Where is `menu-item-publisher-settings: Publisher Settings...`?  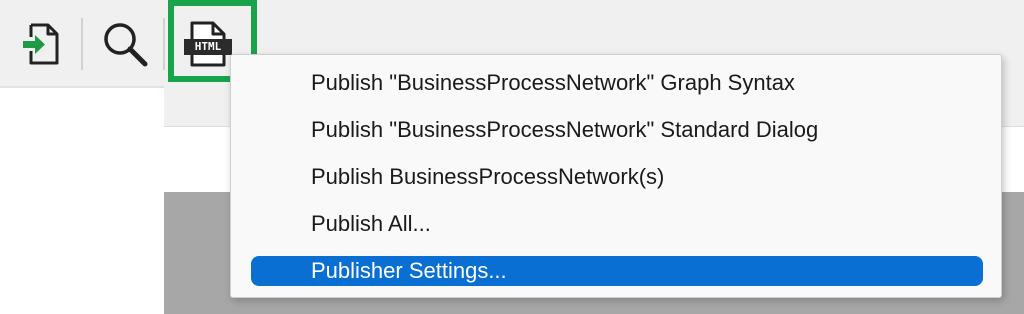 menu-item-publisher-settings: Publisher Settings... is located at coordinates (617, 271).